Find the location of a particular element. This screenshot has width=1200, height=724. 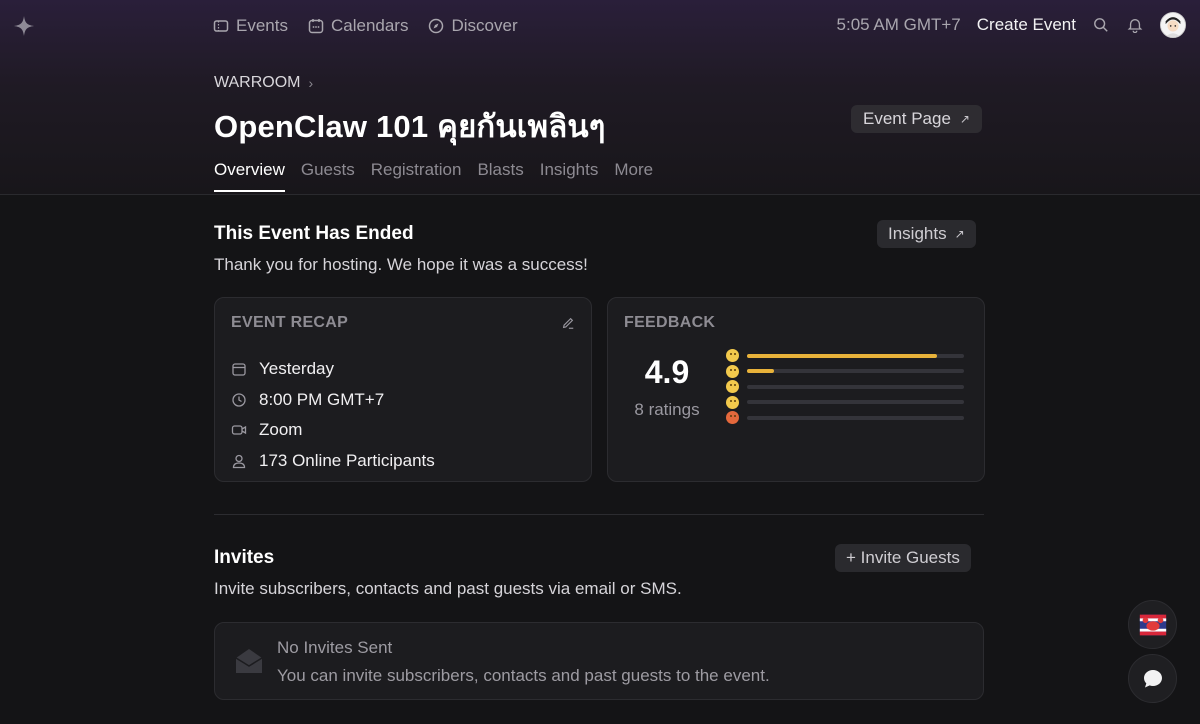

recap-location: Zoom is located at coordinates (281, 430).